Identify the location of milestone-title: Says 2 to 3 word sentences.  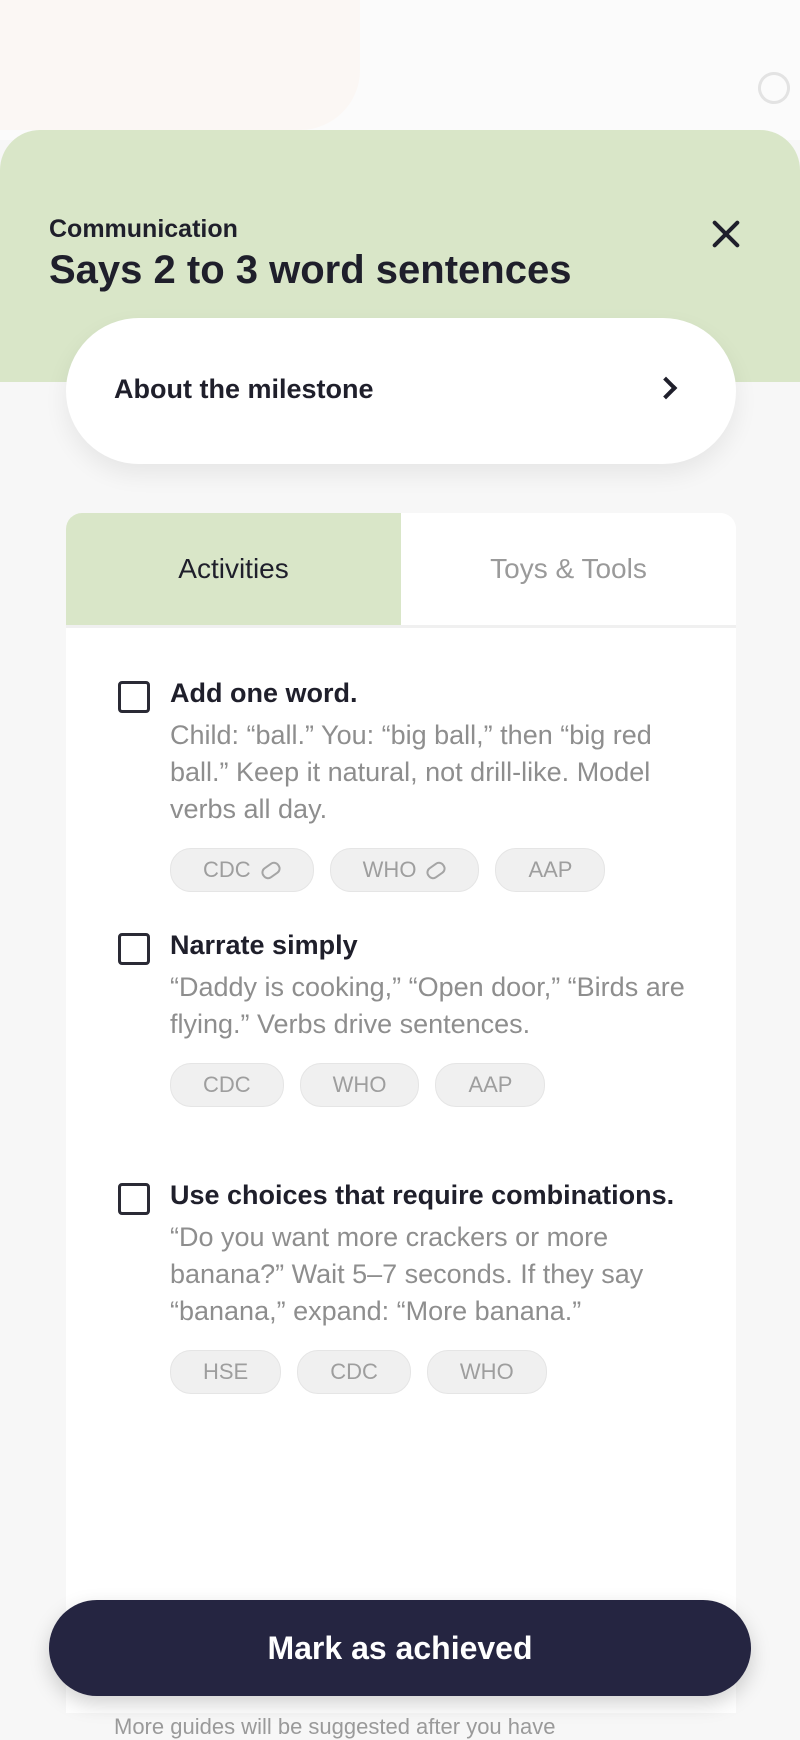
(310, 270).